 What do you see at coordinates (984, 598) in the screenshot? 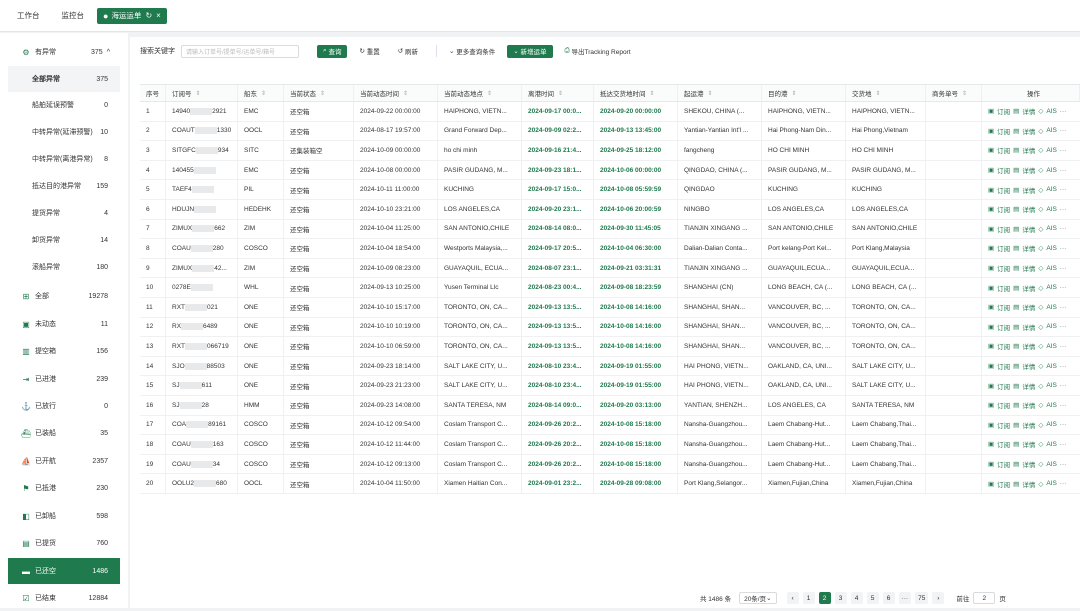
I see `goto-input: 2` at bounding box center [984, 598].